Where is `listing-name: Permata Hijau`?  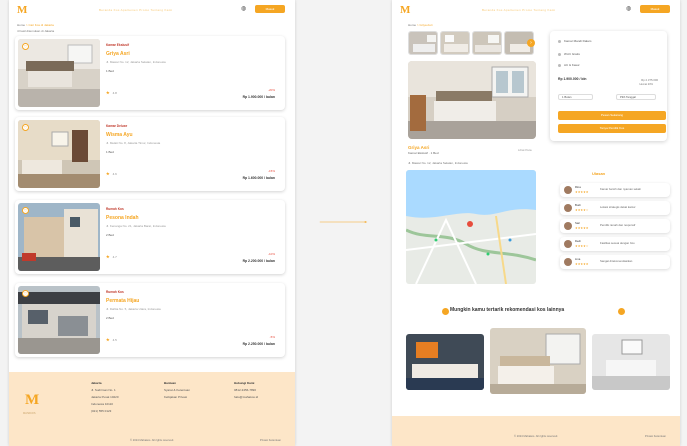 listing-name: Permata Hijau is located at coordinates (122, 301).